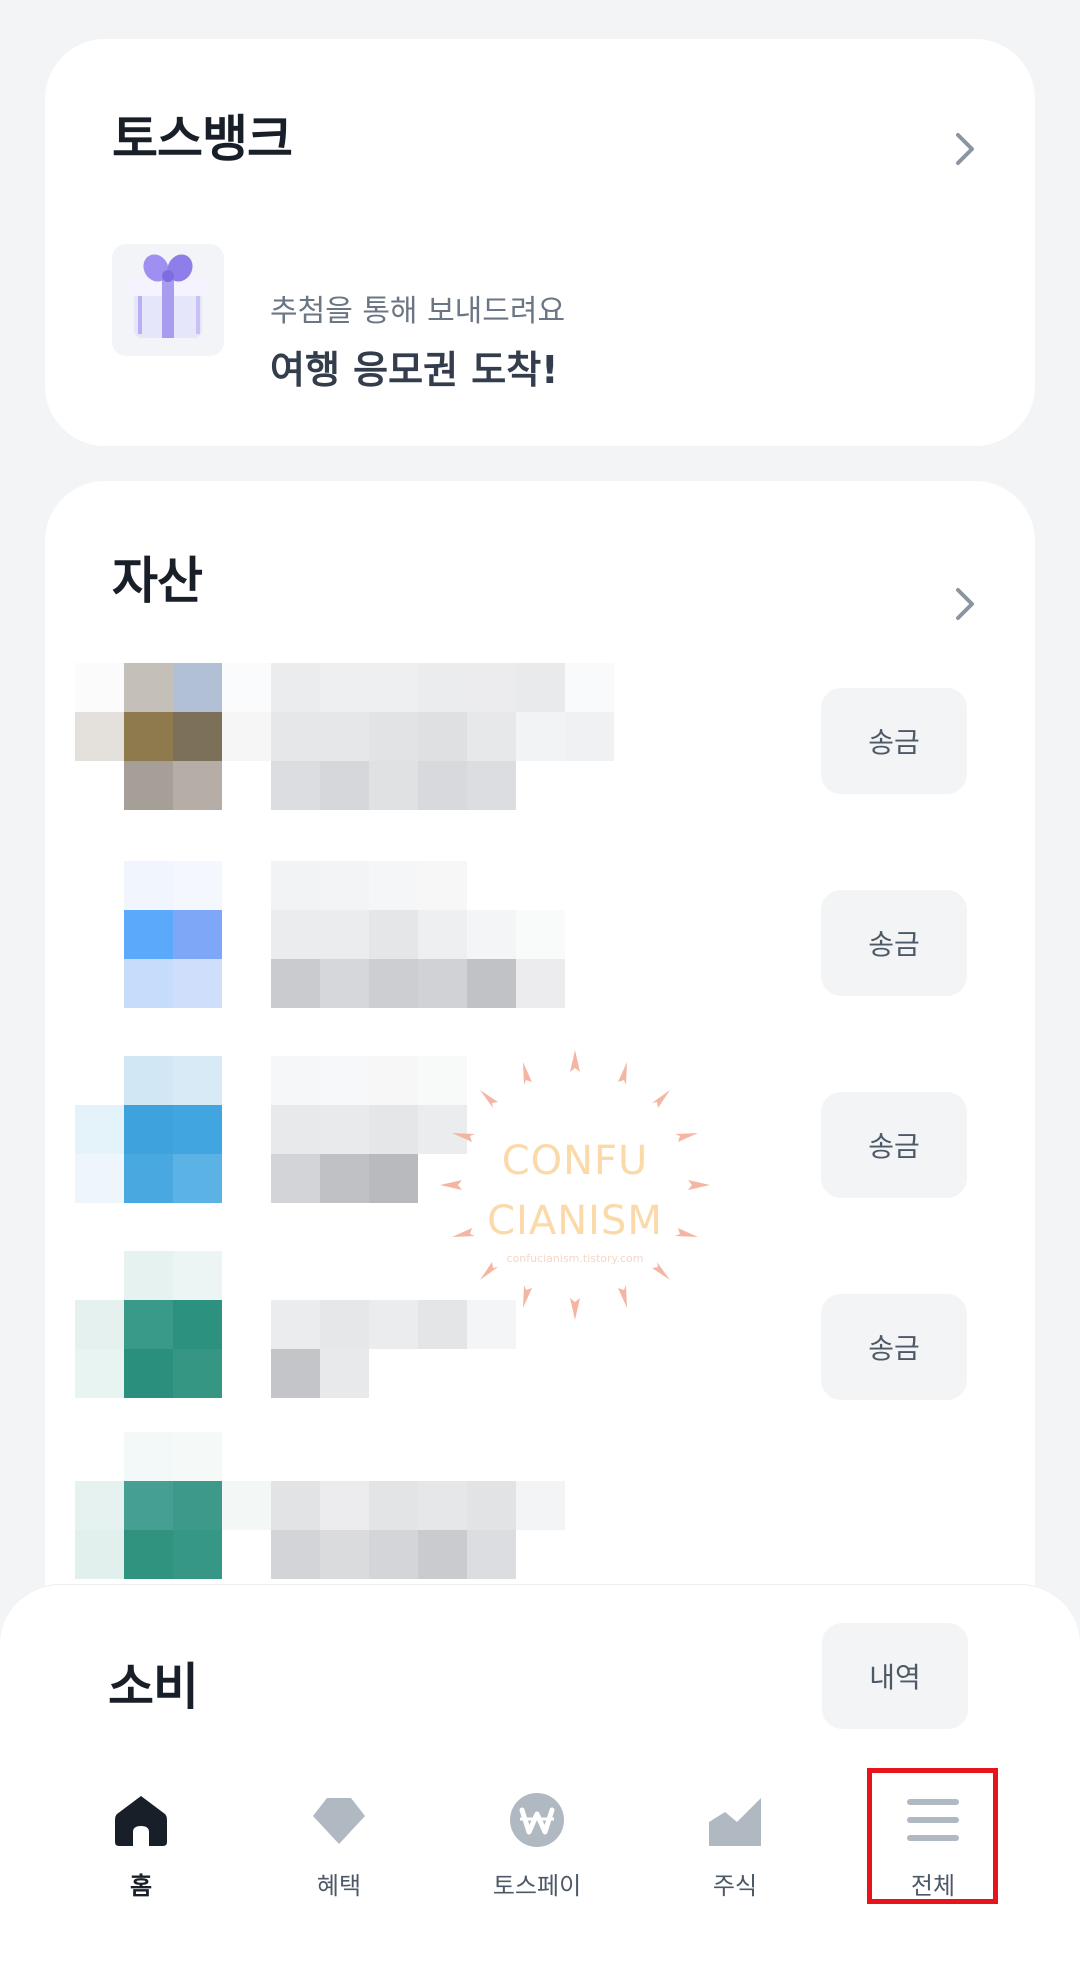 The image size is (1080, 1985). Describe the element at coordinates (418, 311) in the screenshot. I see `promo-subtitle: 추첨을 통해 보내드려요` at that location.